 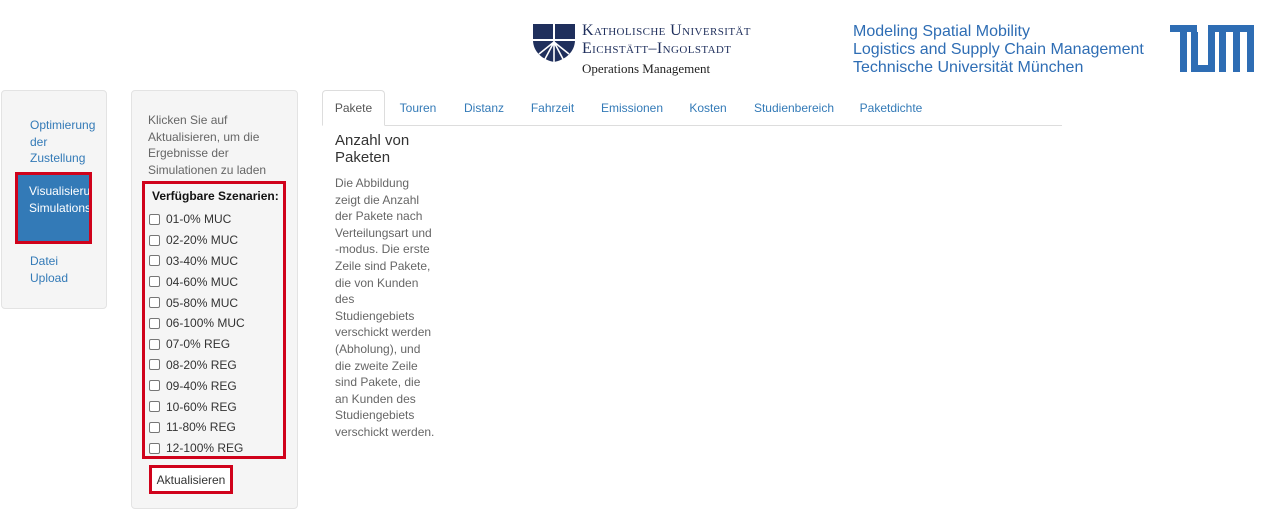 What do you see at coordinates (201, 364) in the screenshot?
I see `scenario-label: 08-20% REG` at bounding box center [201, 364].